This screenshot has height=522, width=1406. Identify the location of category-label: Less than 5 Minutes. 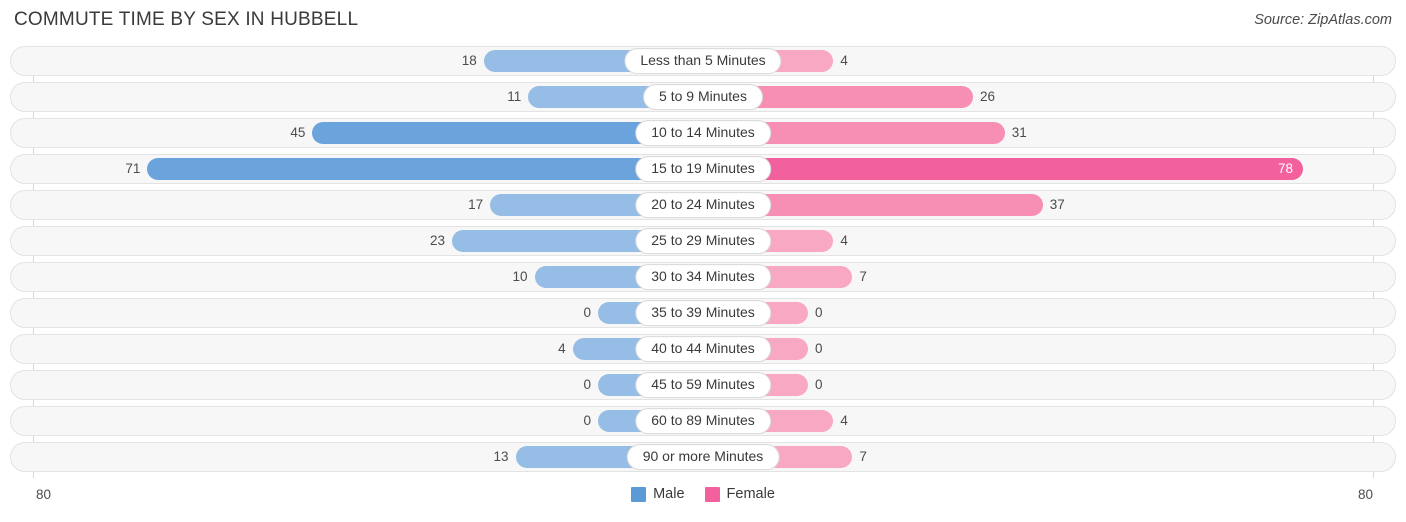
(703, 61).